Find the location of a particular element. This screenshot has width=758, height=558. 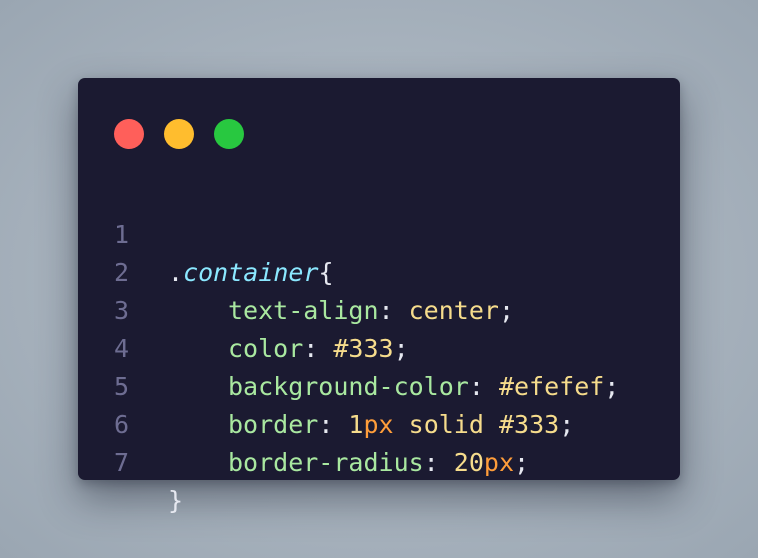

unit: px is located at coordinates (498, 462).